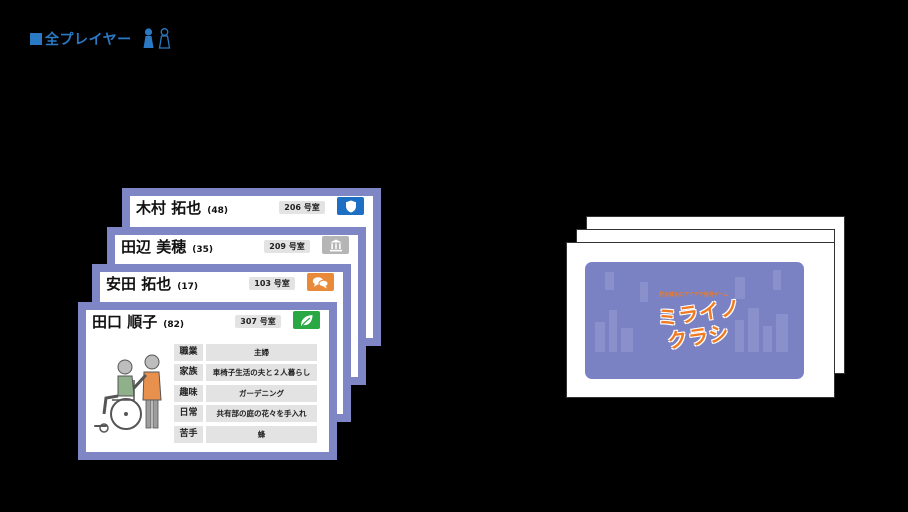 The height and width of the screenshot is (512, 908). Describe the element at coordinates (188, 352) in the screenshot. I see `attribute-label: 職業` at that location.